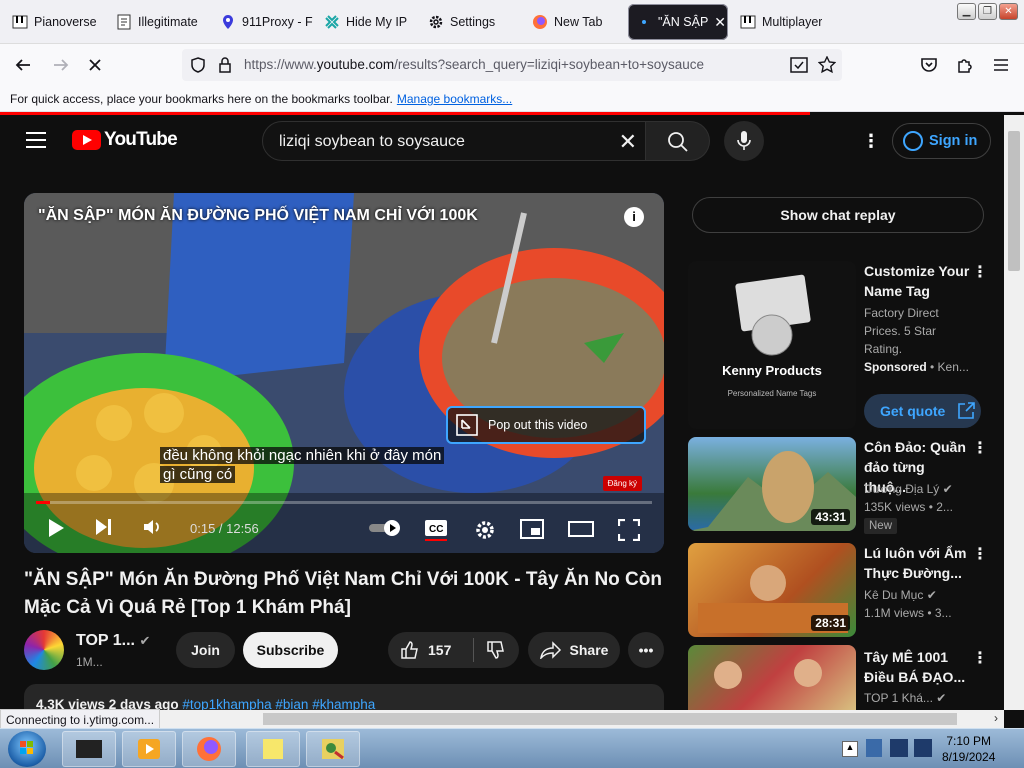 The width and height of the screenshot is (1024, 768). I want to click on search-button, so click(678, 141).